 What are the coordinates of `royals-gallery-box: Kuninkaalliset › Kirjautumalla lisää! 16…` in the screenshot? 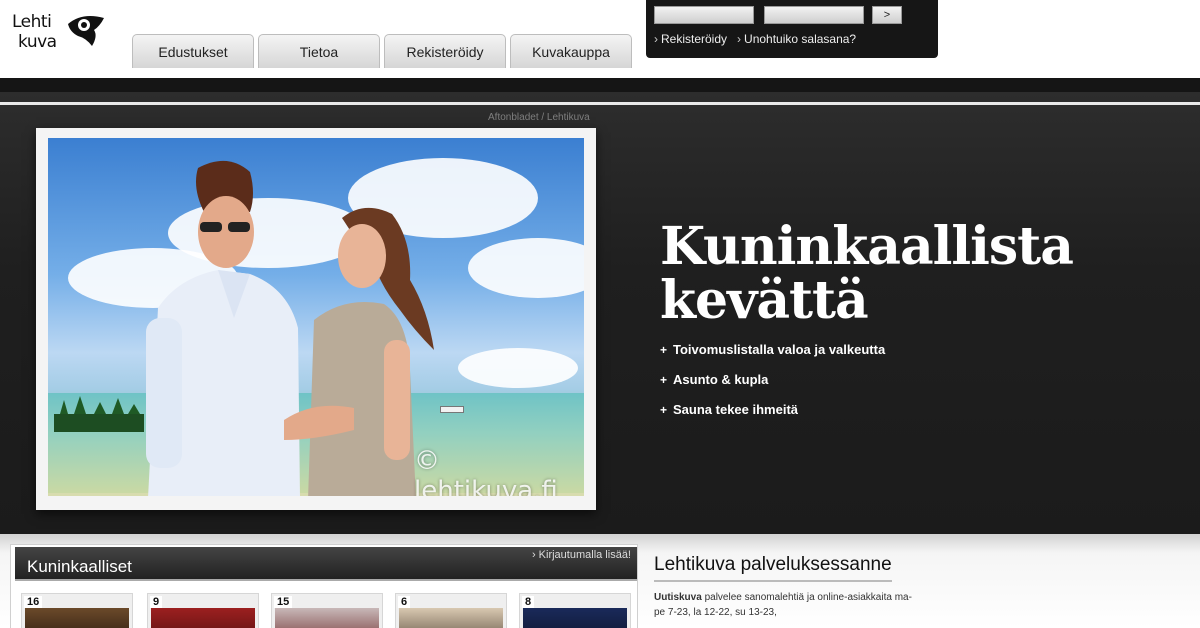 It's located at (324, 586).